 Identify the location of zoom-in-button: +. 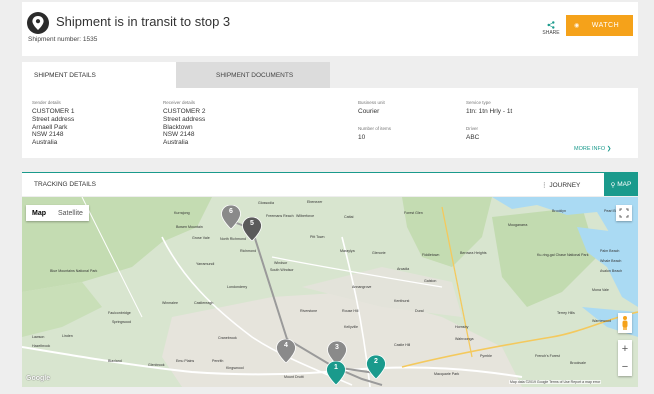
(625, 349).